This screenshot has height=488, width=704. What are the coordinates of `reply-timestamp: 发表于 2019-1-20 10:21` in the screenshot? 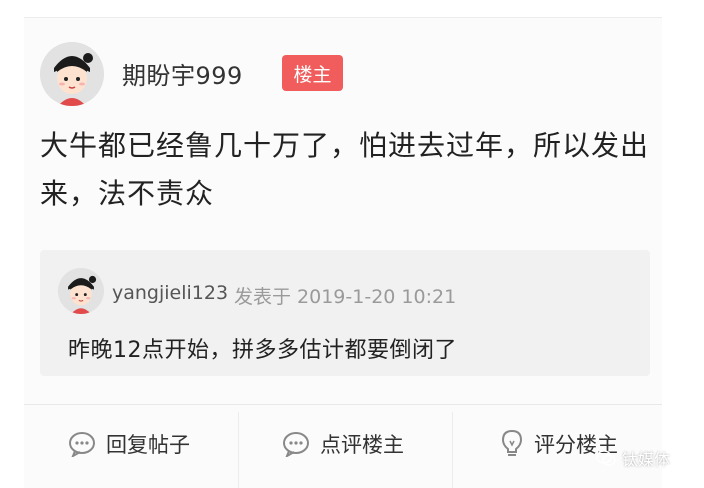 It's located at (345, 297).